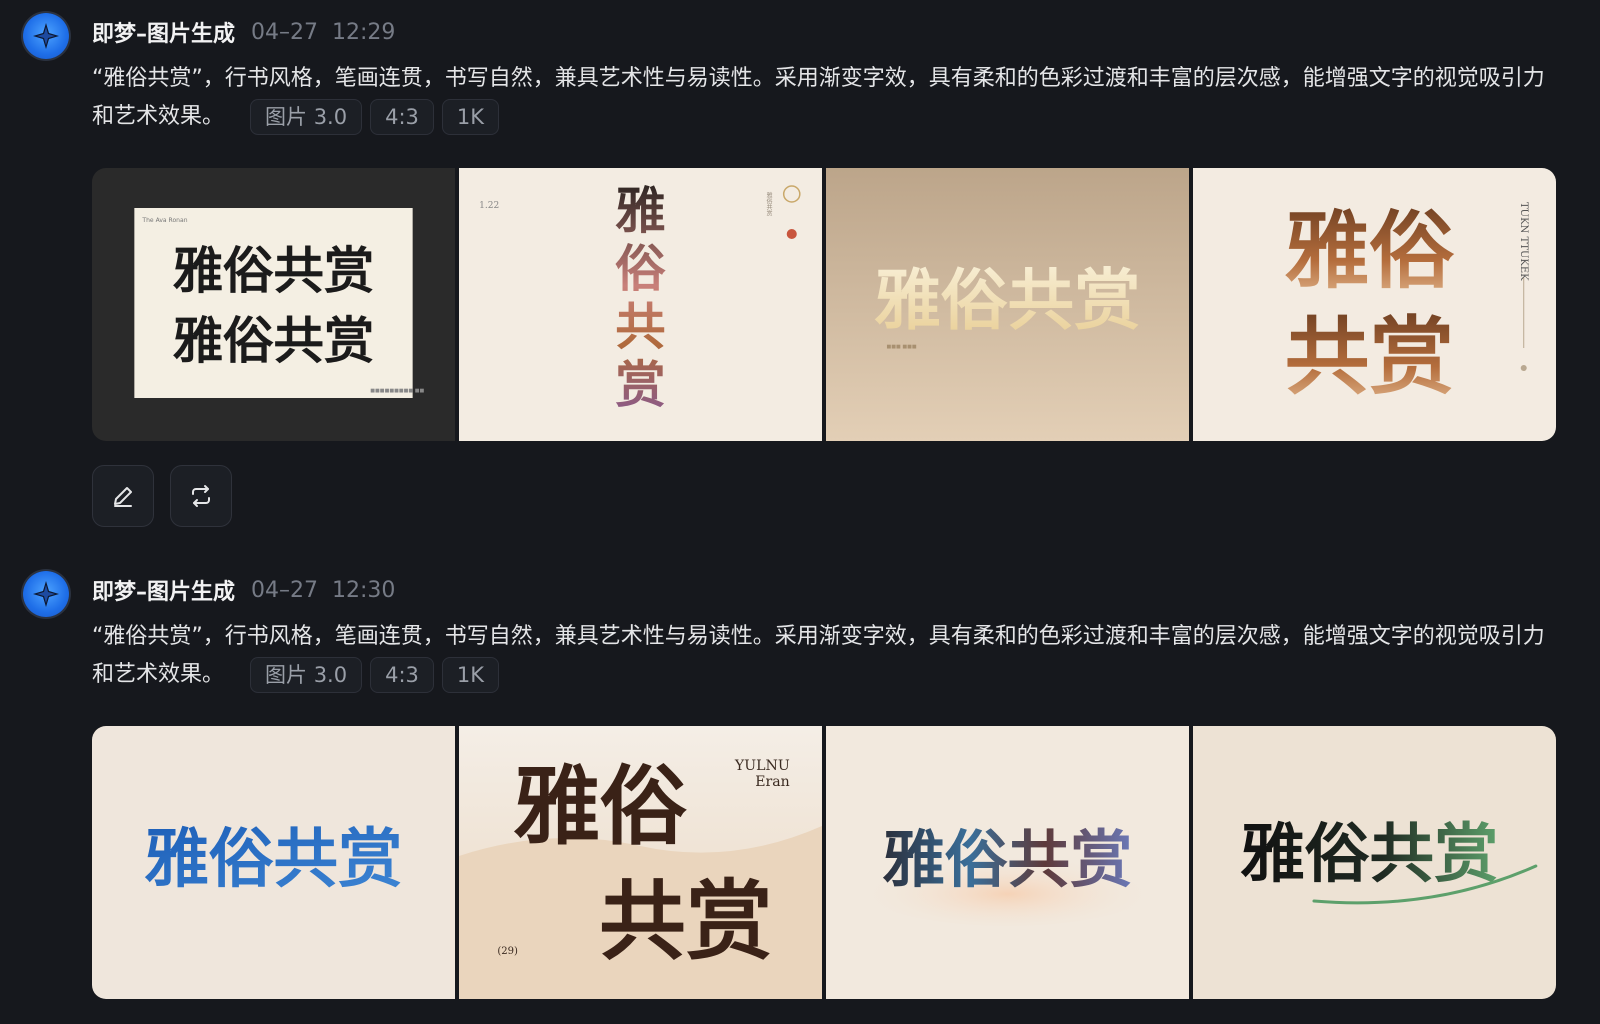  Describe the element at coordinates (243, 32) in the screenshot. I see `message-header: 即梦–图片生成 04–27 12:29` at that location.